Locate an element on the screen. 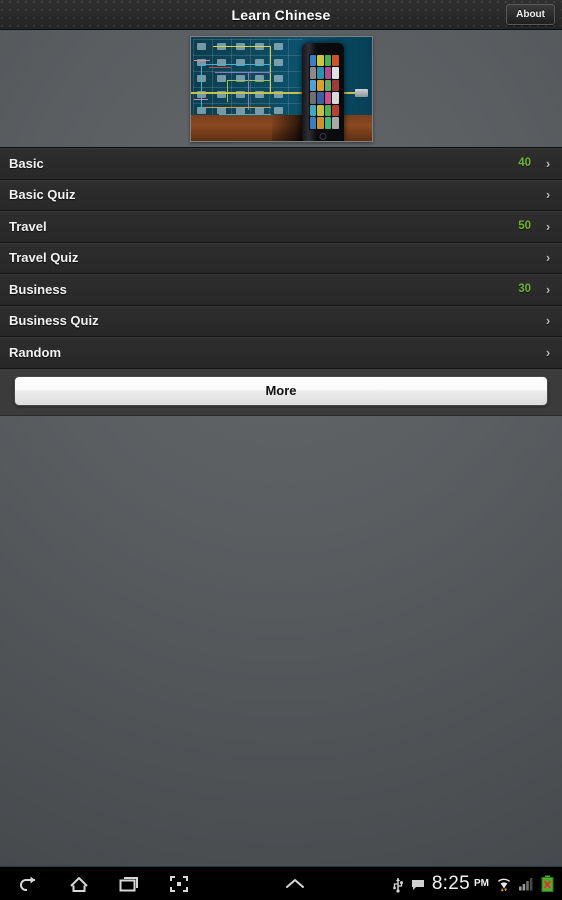  list-item-label: Travel Quiz is located at coordinates (44, 258).